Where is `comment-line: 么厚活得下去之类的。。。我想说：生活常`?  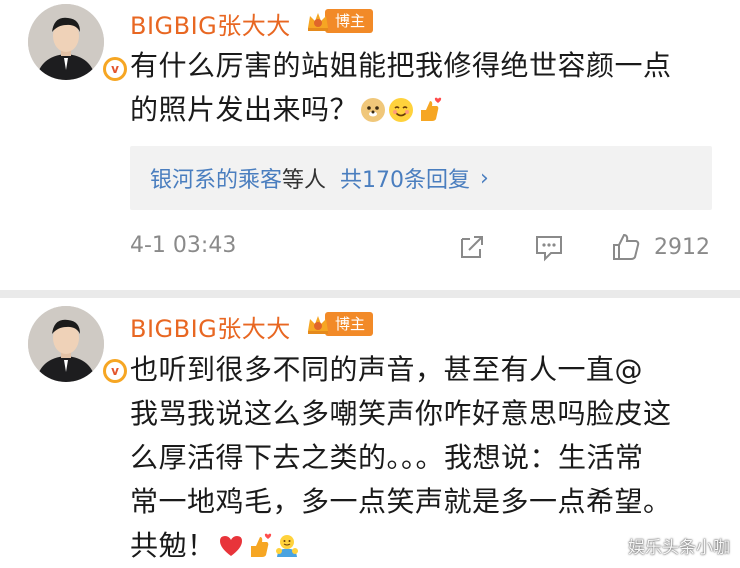
comment-line: 么厚活得下去之类的。。。我想说：生活常 is located at coordinates (387, 457).